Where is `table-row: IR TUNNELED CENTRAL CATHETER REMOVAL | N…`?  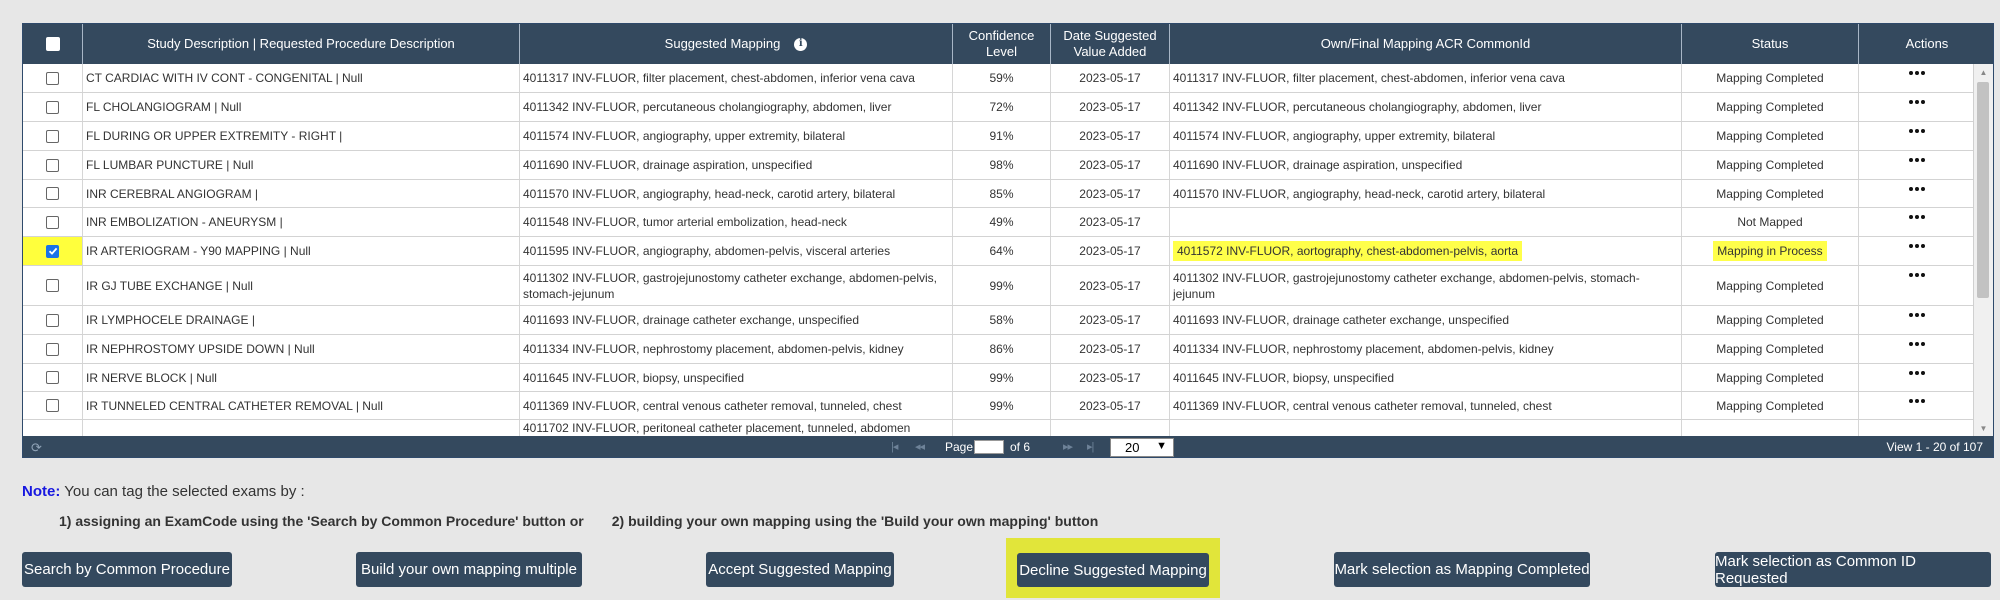
table-row: IR TUNNELED CENTRAL CATHETER REMOVAL | N… is located at coordinates (999, 406).